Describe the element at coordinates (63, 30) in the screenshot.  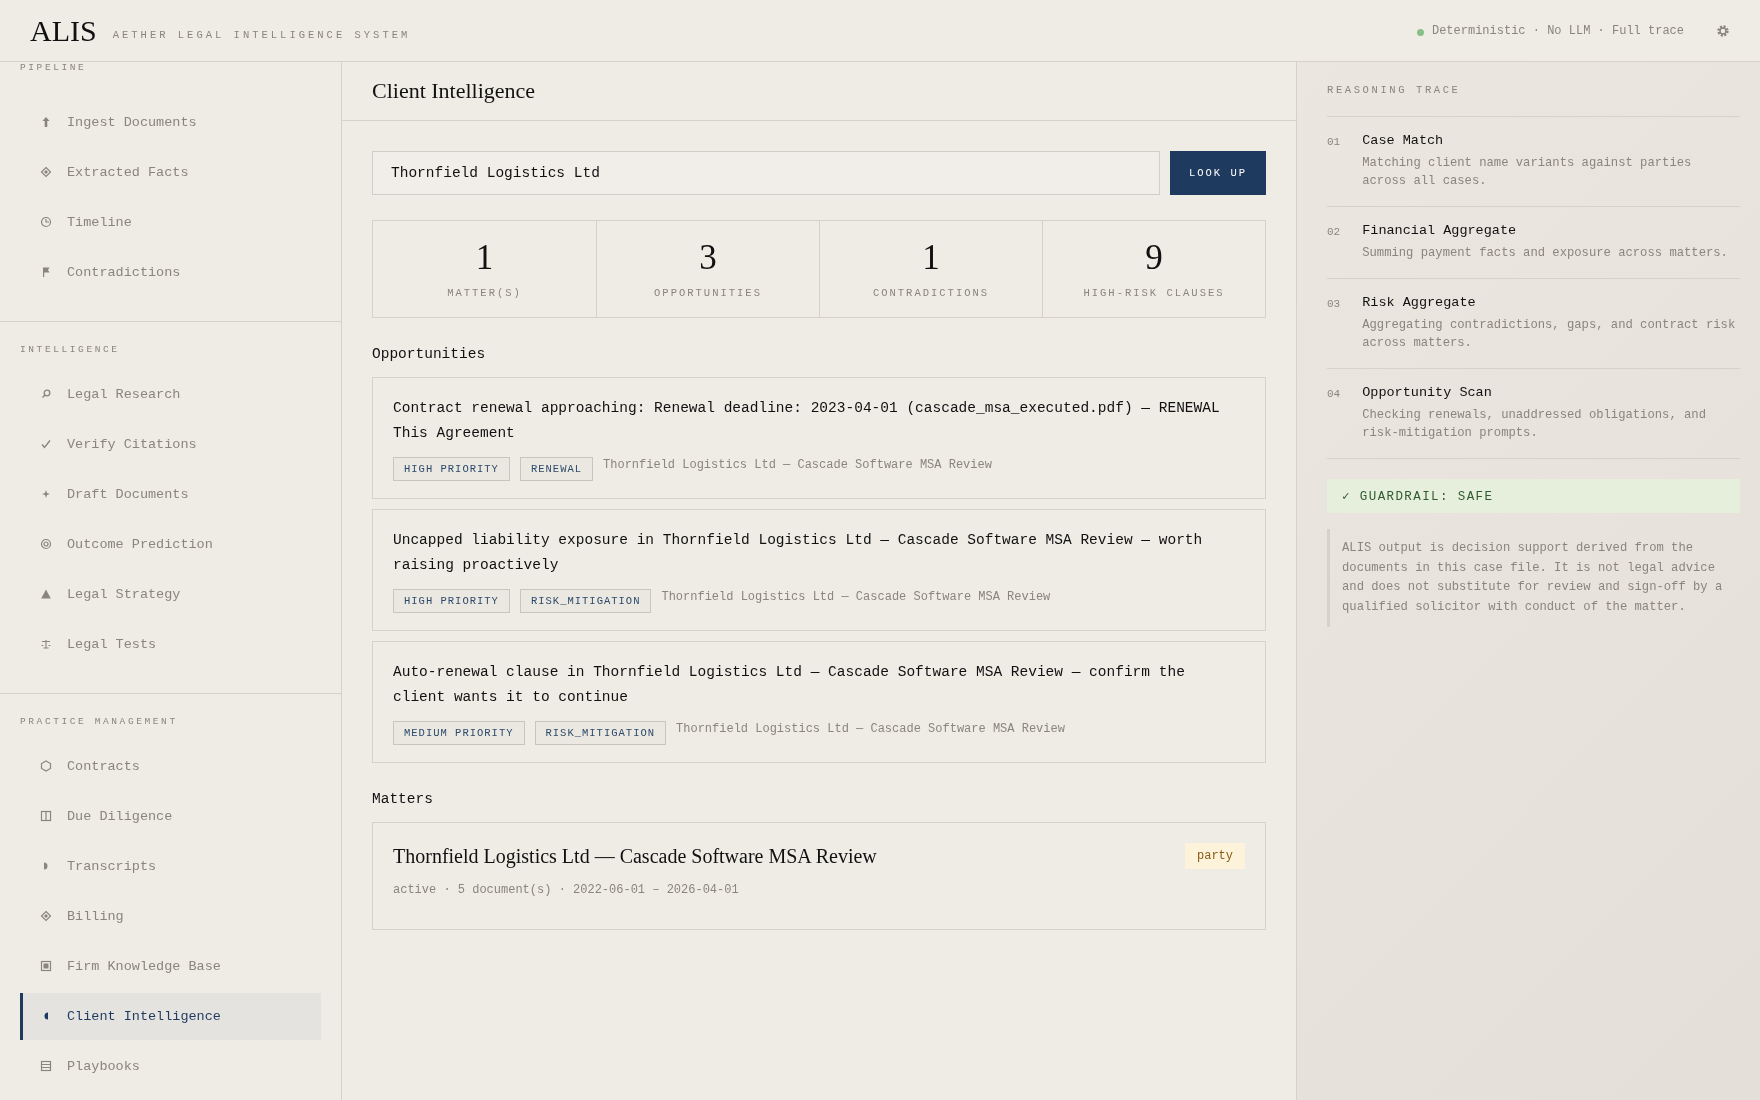
I see `app-logo: ALIS` at that location.